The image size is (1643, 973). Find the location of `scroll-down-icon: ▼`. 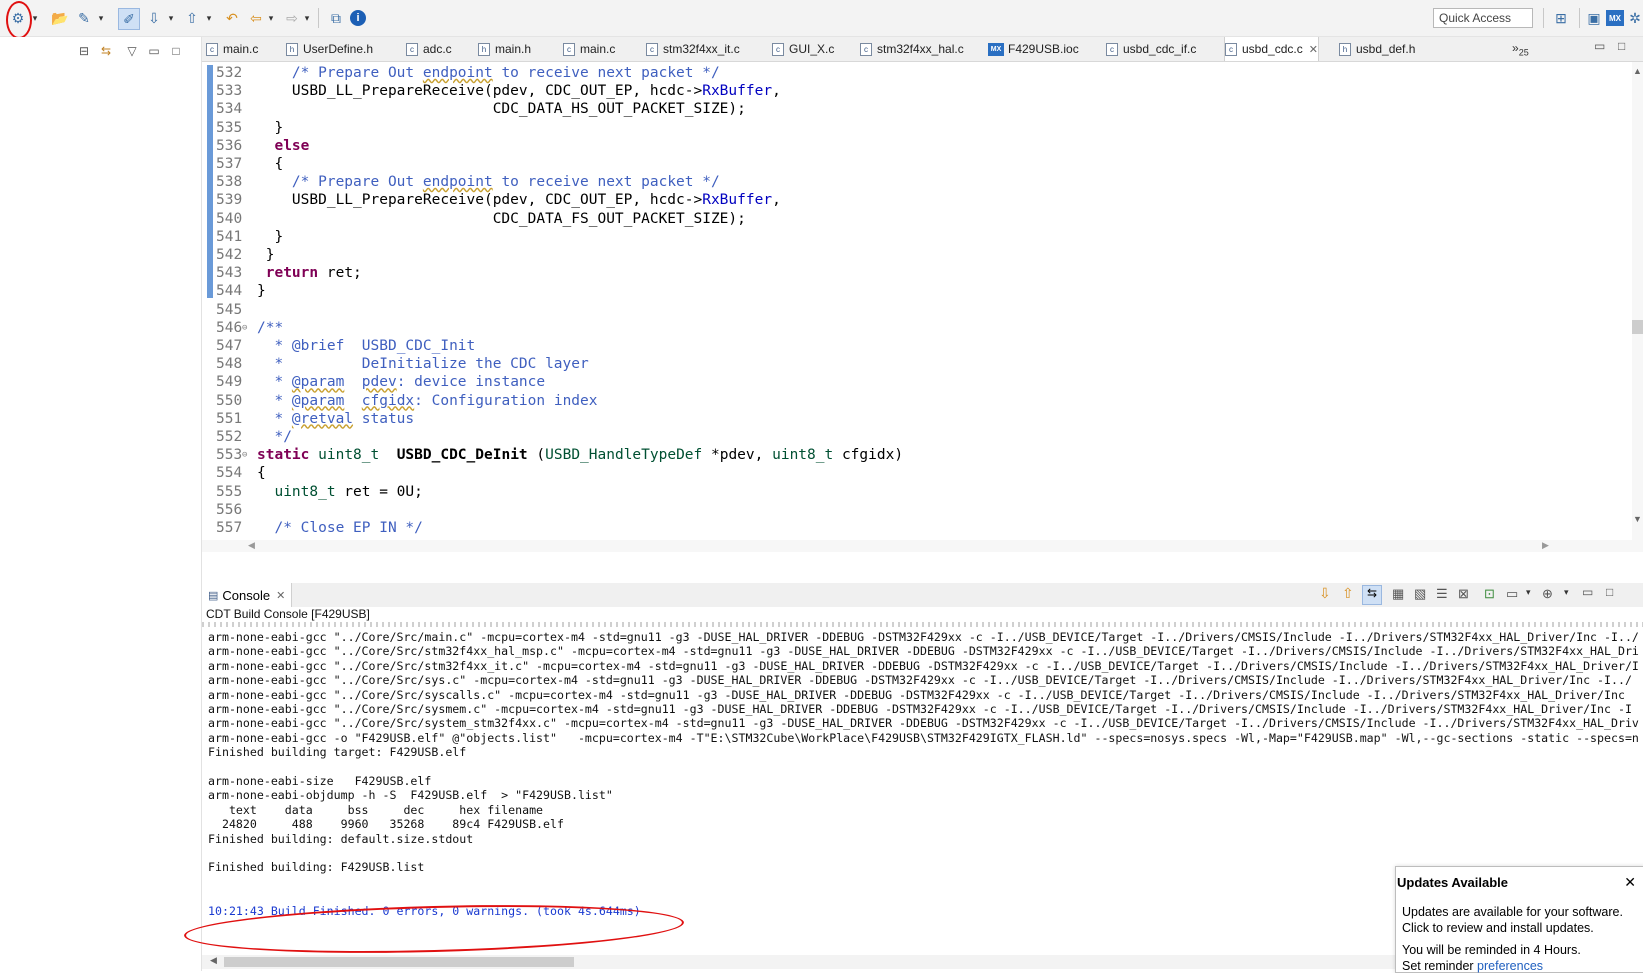

scroll-down-icon: ▼ is located at coordinates (1637, 519).